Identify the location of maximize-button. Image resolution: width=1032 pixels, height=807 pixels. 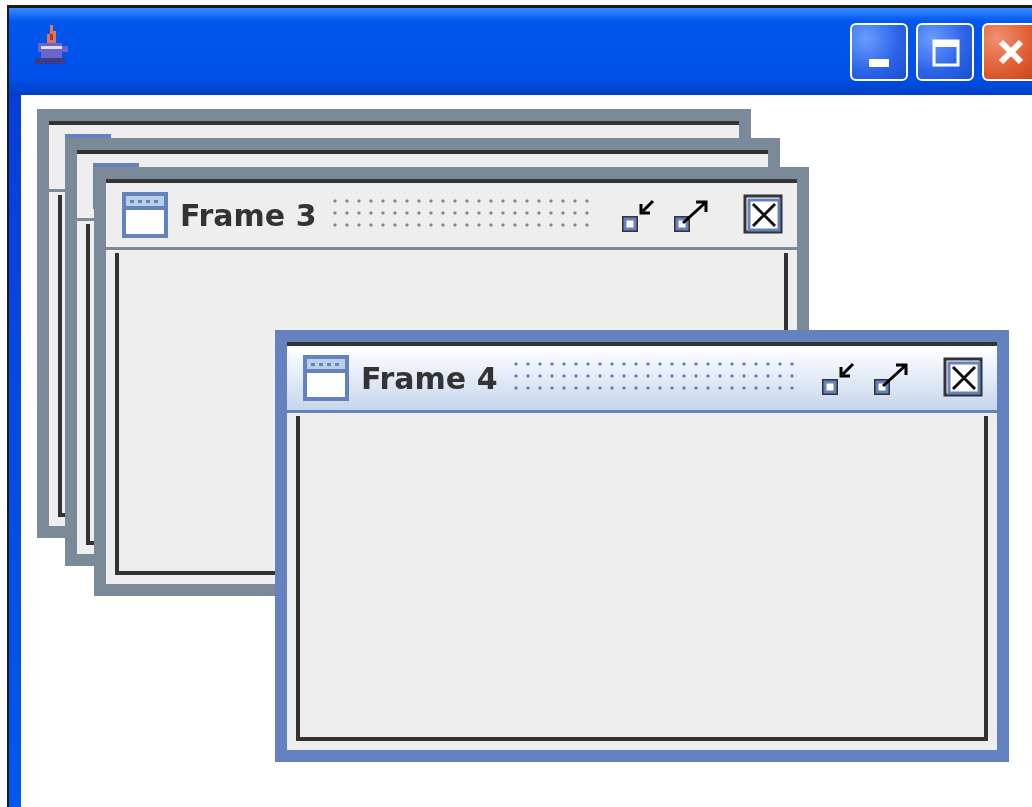
(945, 51).